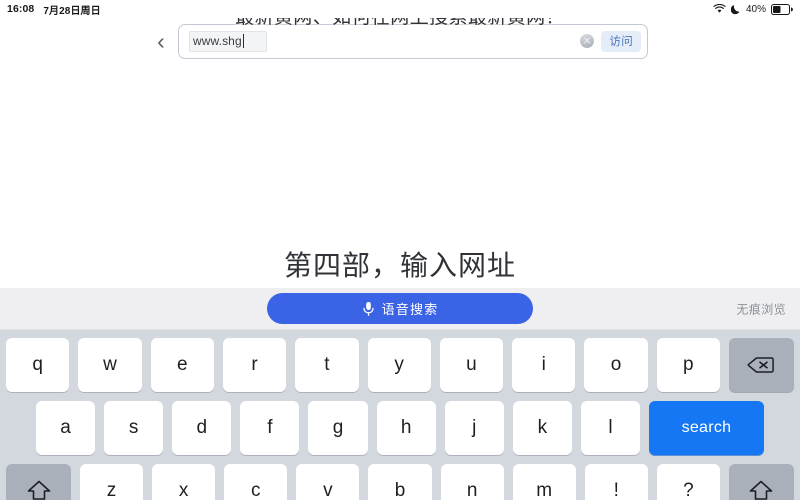  I want to click on key-v: v, so click(328, 482).